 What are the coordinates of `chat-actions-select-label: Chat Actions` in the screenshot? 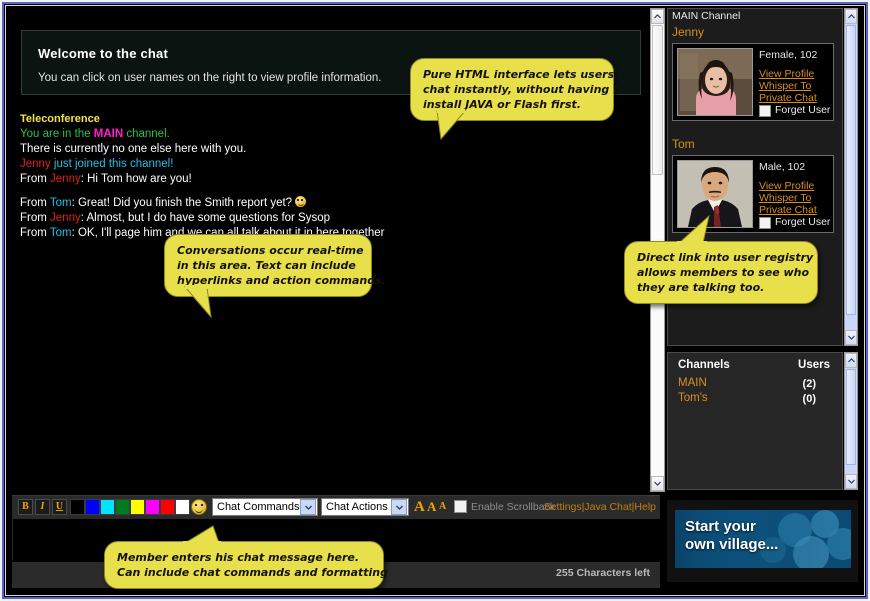 It's located at (357, 507).